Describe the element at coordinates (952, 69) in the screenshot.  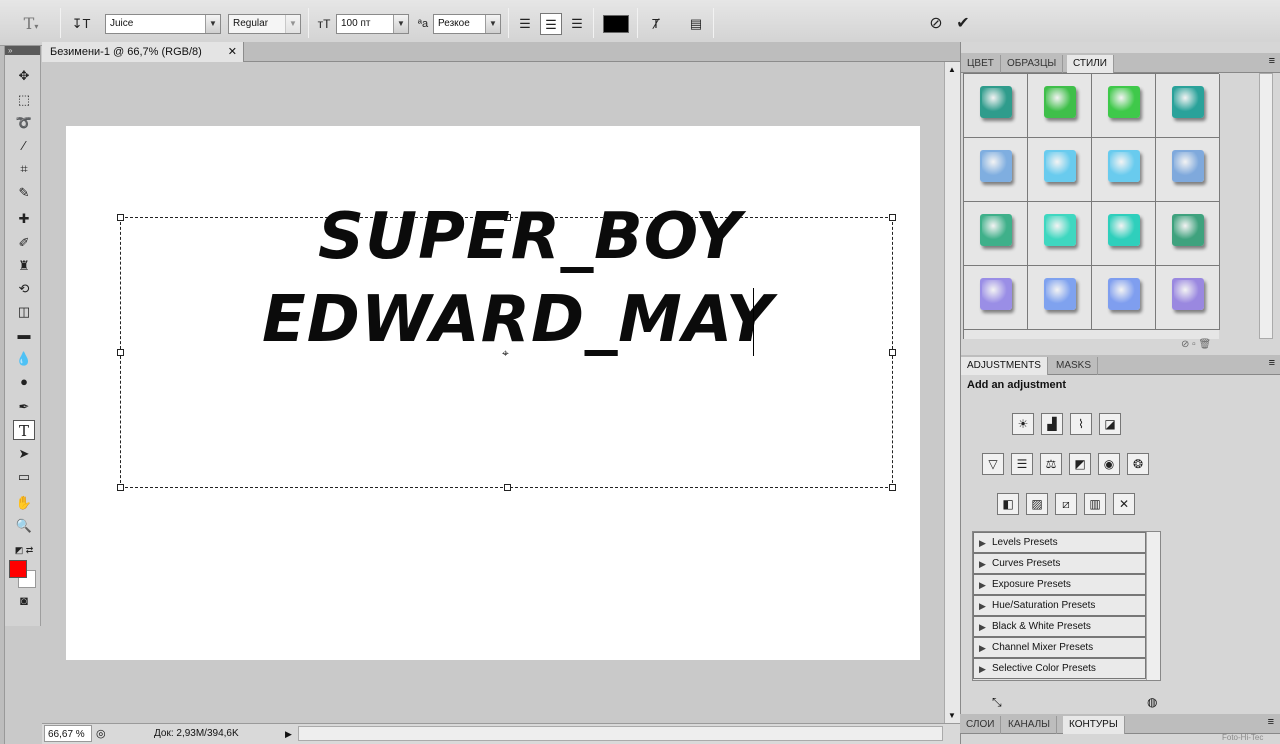
I see `scroll-up-icon: ▲` at that location.